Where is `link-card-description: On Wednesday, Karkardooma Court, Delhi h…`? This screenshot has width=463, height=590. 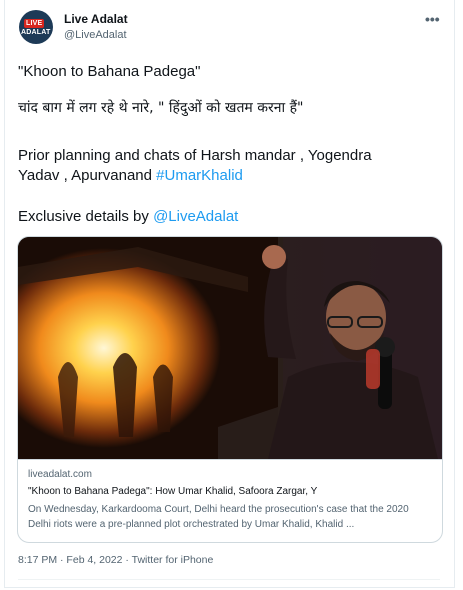 link-card-description: On Wednesday, Karkardooma Court, Delhi h… is located at coordinates (218, 517).